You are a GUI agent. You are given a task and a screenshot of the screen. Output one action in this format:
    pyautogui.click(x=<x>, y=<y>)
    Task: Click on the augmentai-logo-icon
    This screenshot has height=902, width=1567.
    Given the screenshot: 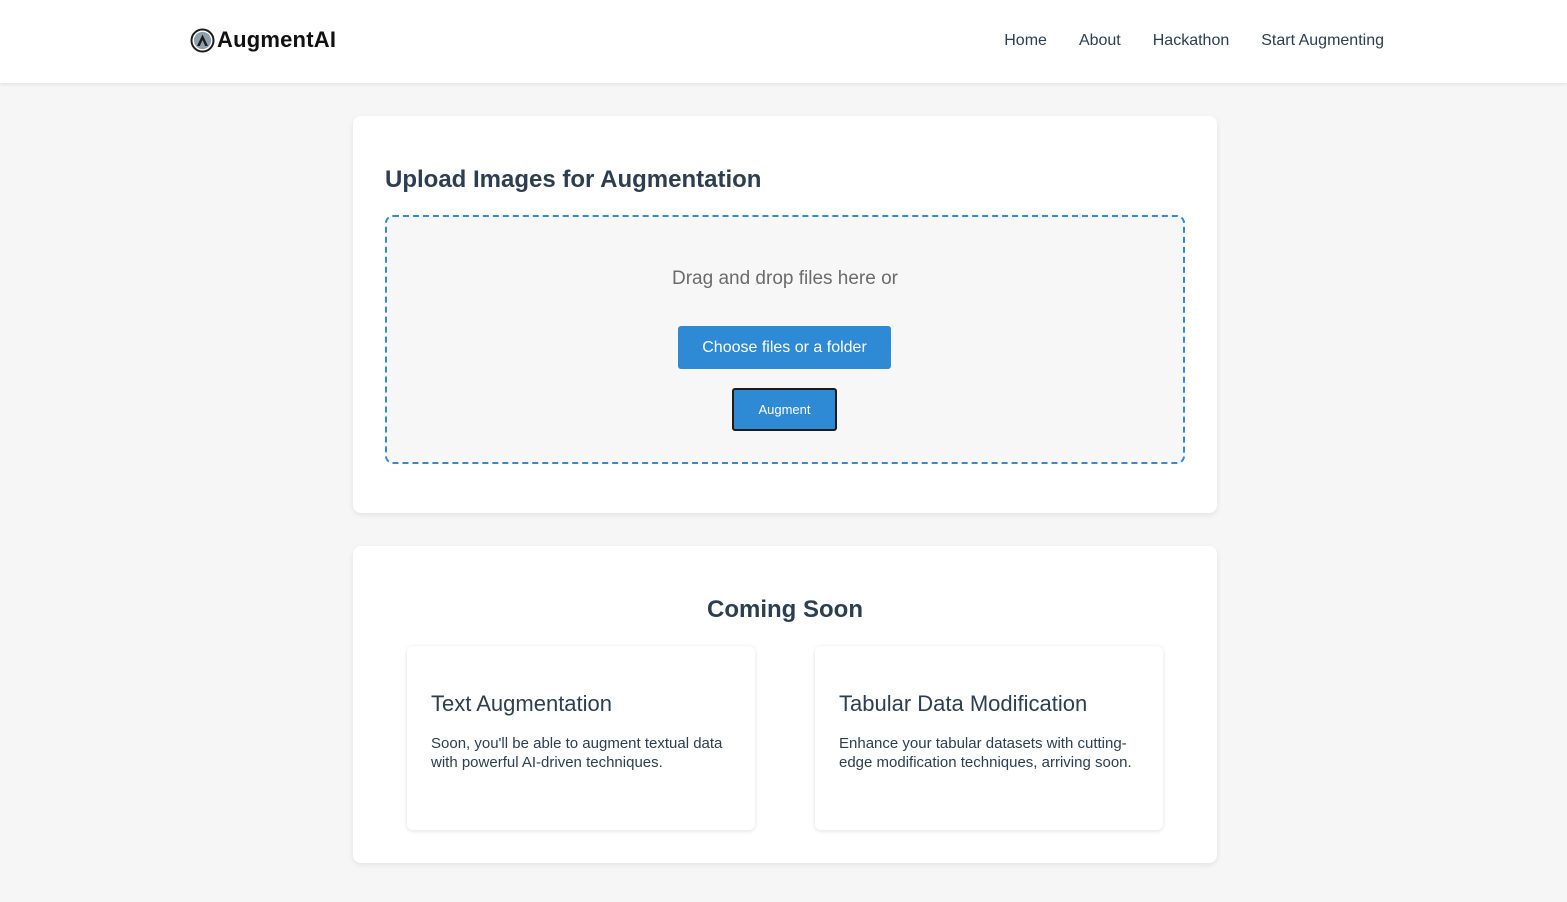 What is the action you would take?
    pyautogui.click(x=202, y=40)
    